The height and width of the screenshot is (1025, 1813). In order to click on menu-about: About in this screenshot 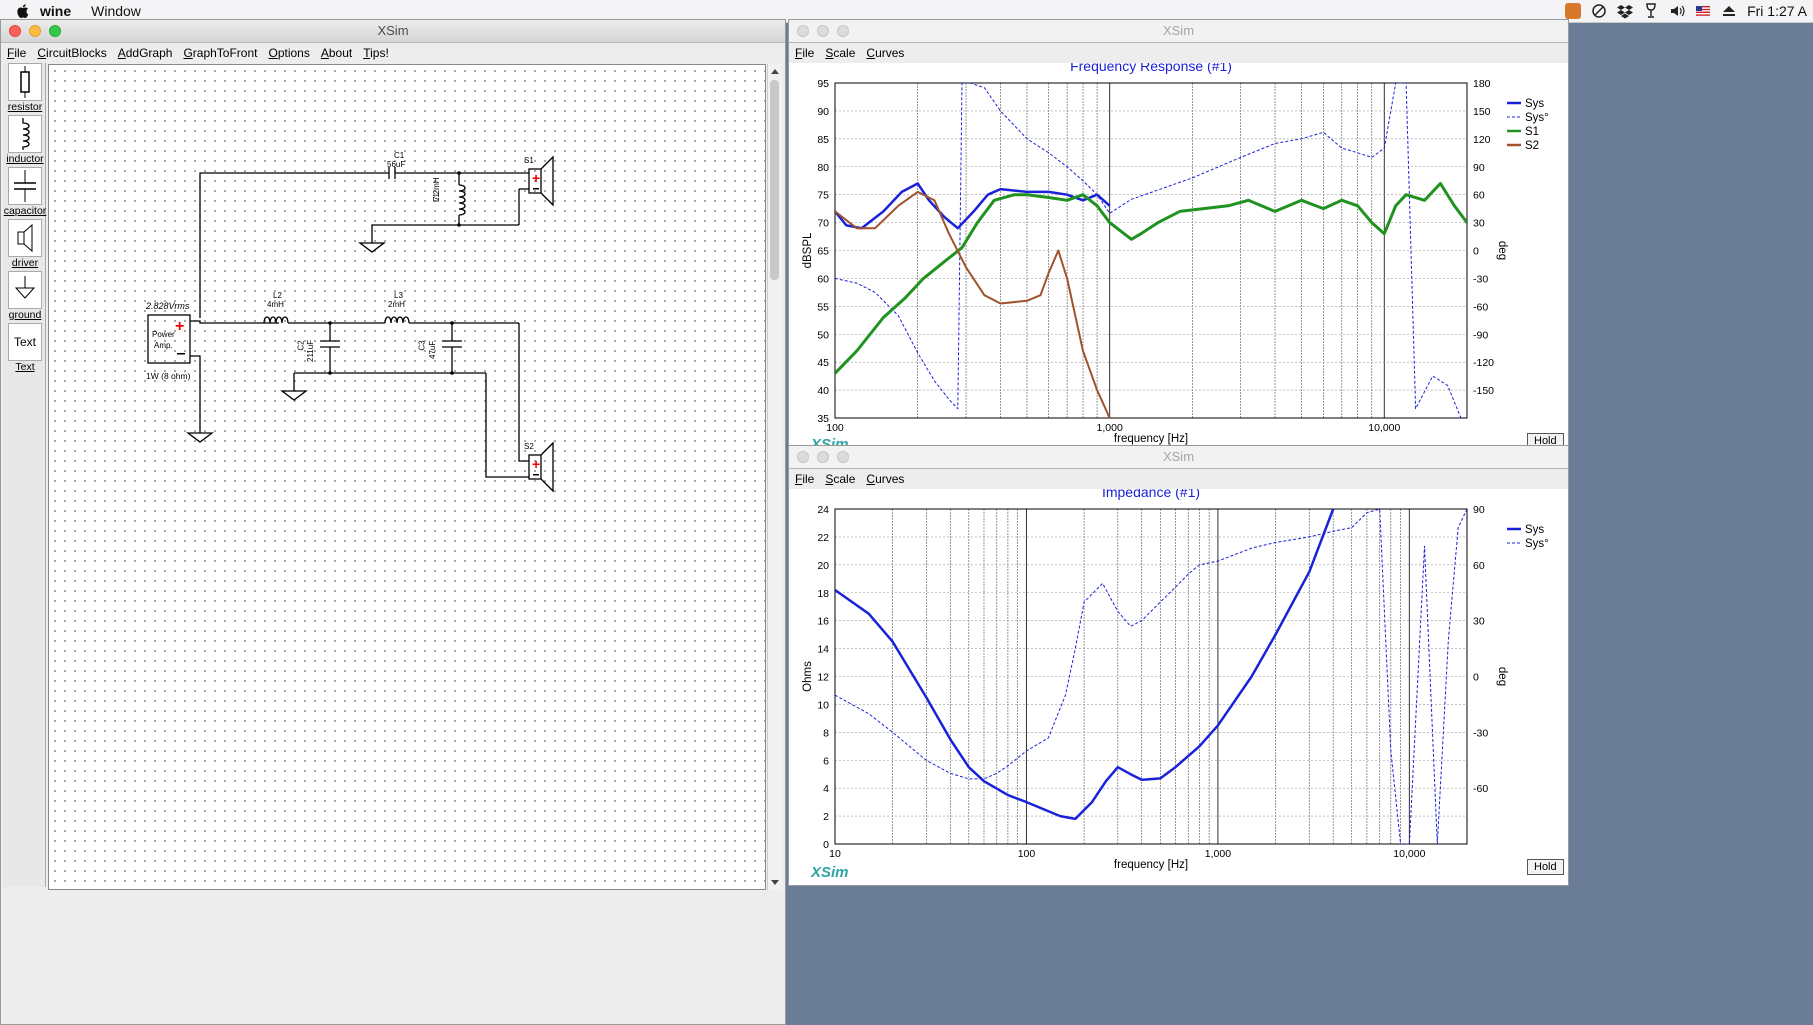, I will do `click(336, 53)`.